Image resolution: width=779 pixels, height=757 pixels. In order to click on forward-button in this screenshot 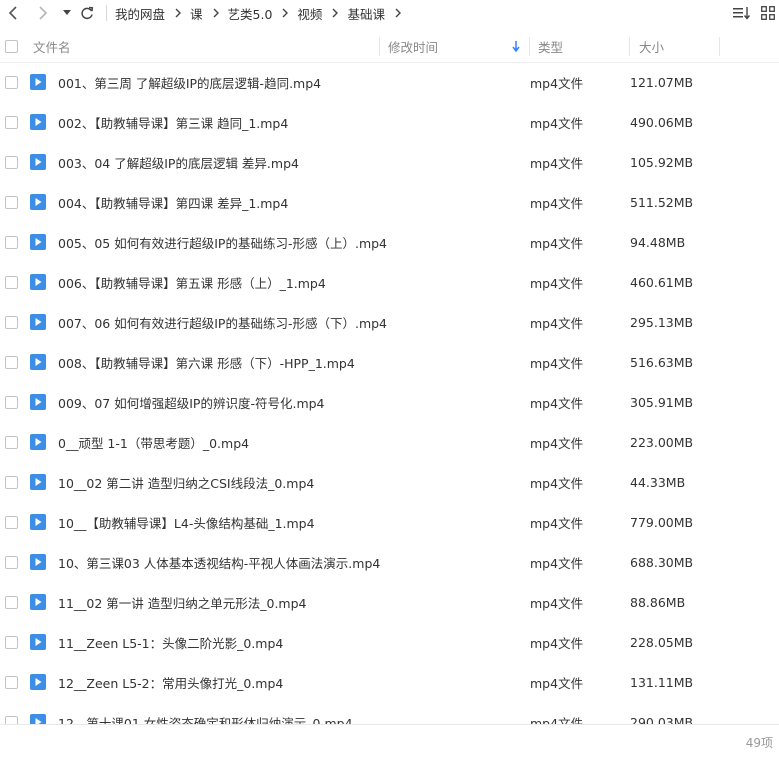, I will do `click(43, 13)`.